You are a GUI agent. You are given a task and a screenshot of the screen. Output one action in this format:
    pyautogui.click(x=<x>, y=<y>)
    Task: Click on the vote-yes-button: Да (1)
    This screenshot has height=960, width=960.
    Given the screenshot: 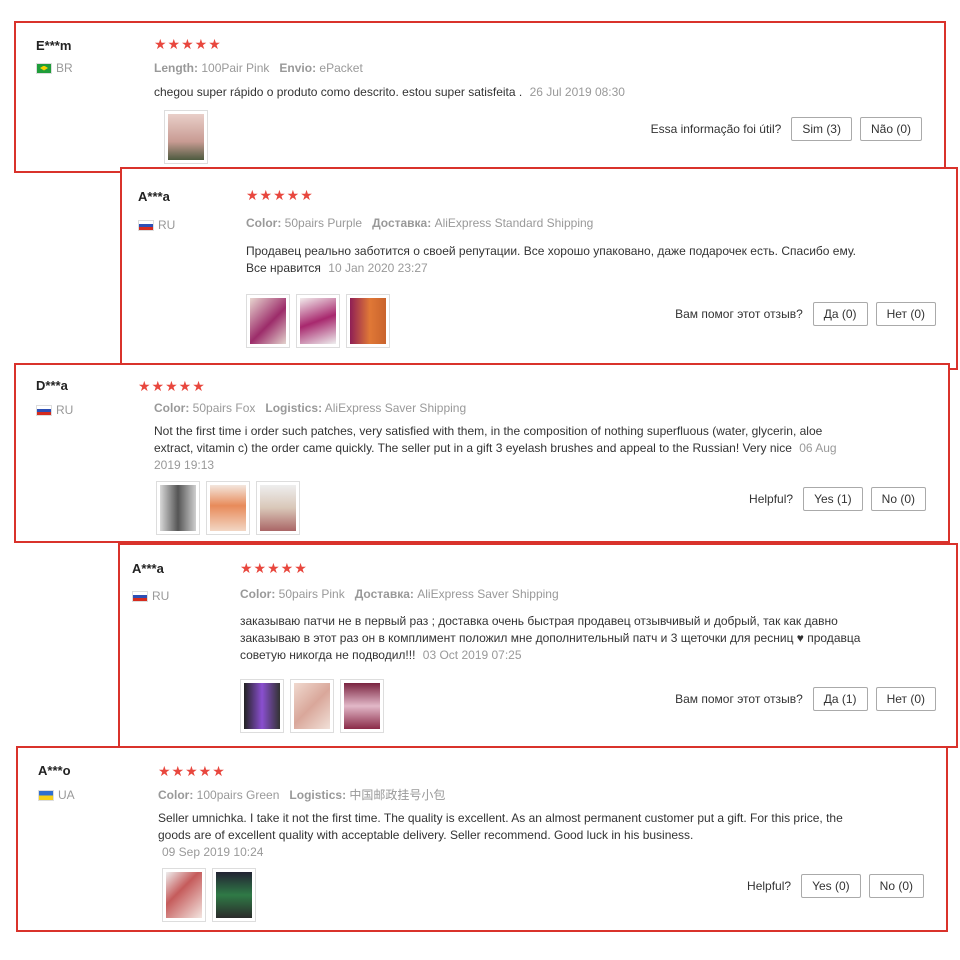 What is the action you would take?
    pyautogui.click(x=840, y=699)
    